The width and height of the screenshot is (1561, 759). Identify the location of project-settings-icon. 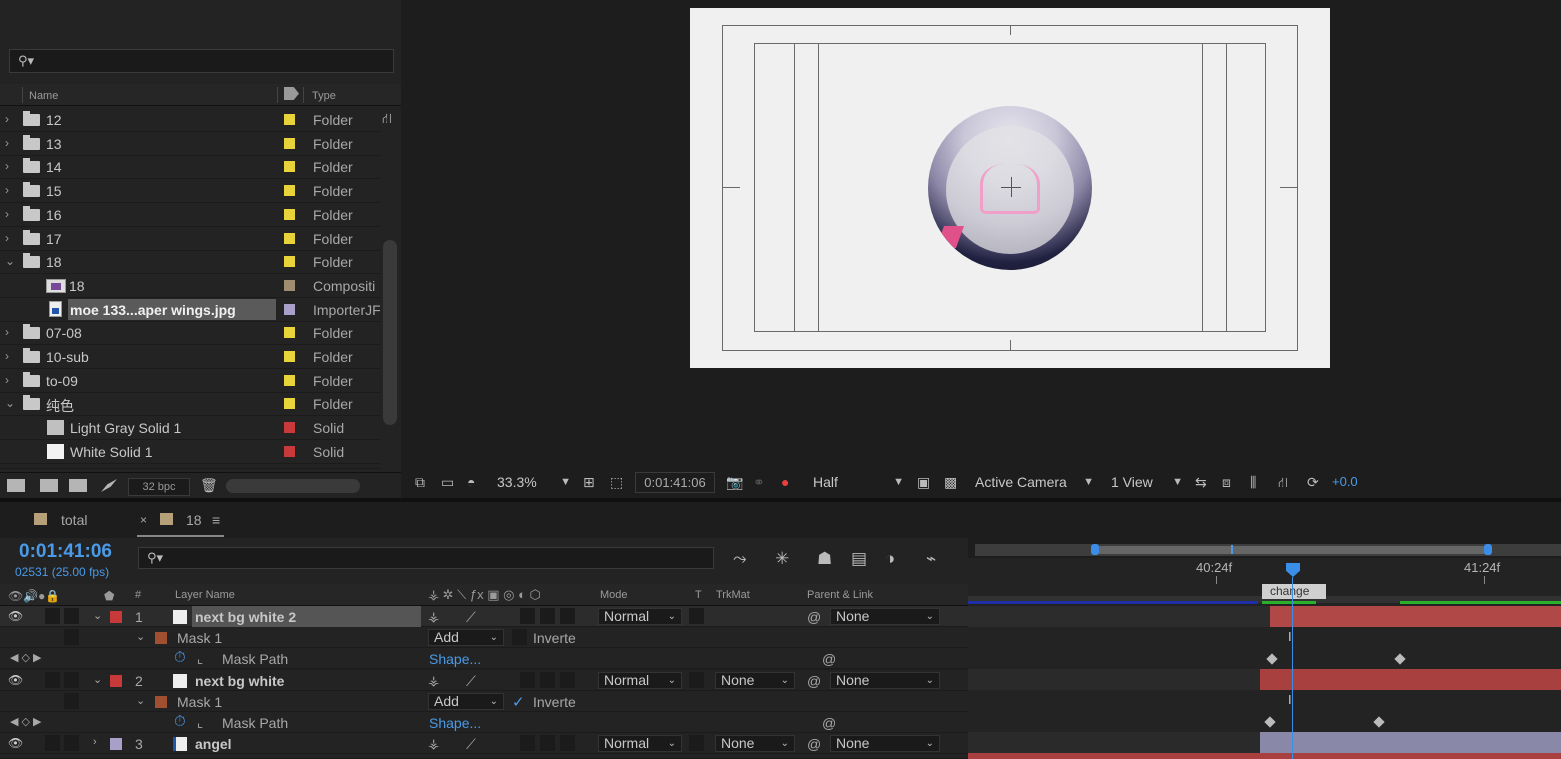
(109, 485).